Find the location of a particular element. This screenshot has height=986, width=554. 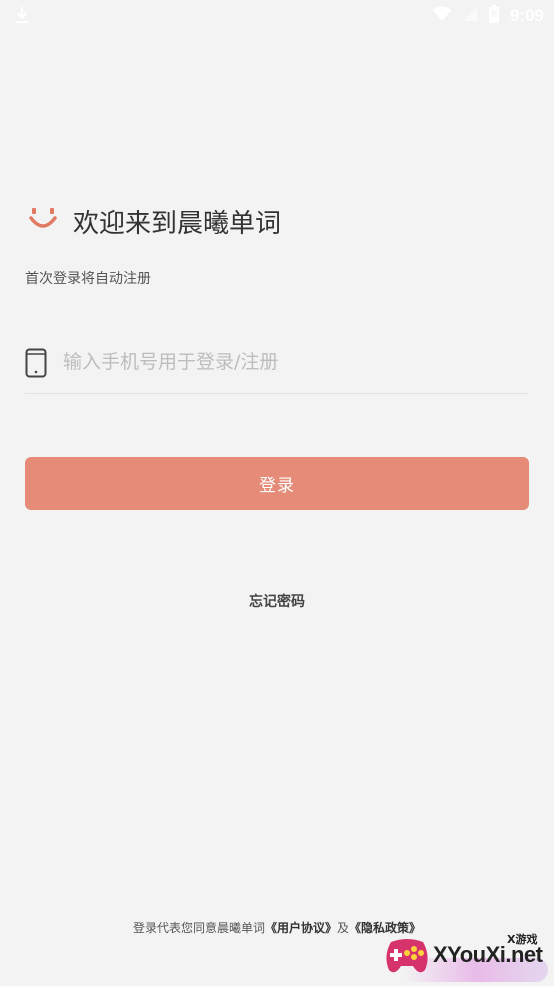

wifi-icon is located at coordinates (442, 16).